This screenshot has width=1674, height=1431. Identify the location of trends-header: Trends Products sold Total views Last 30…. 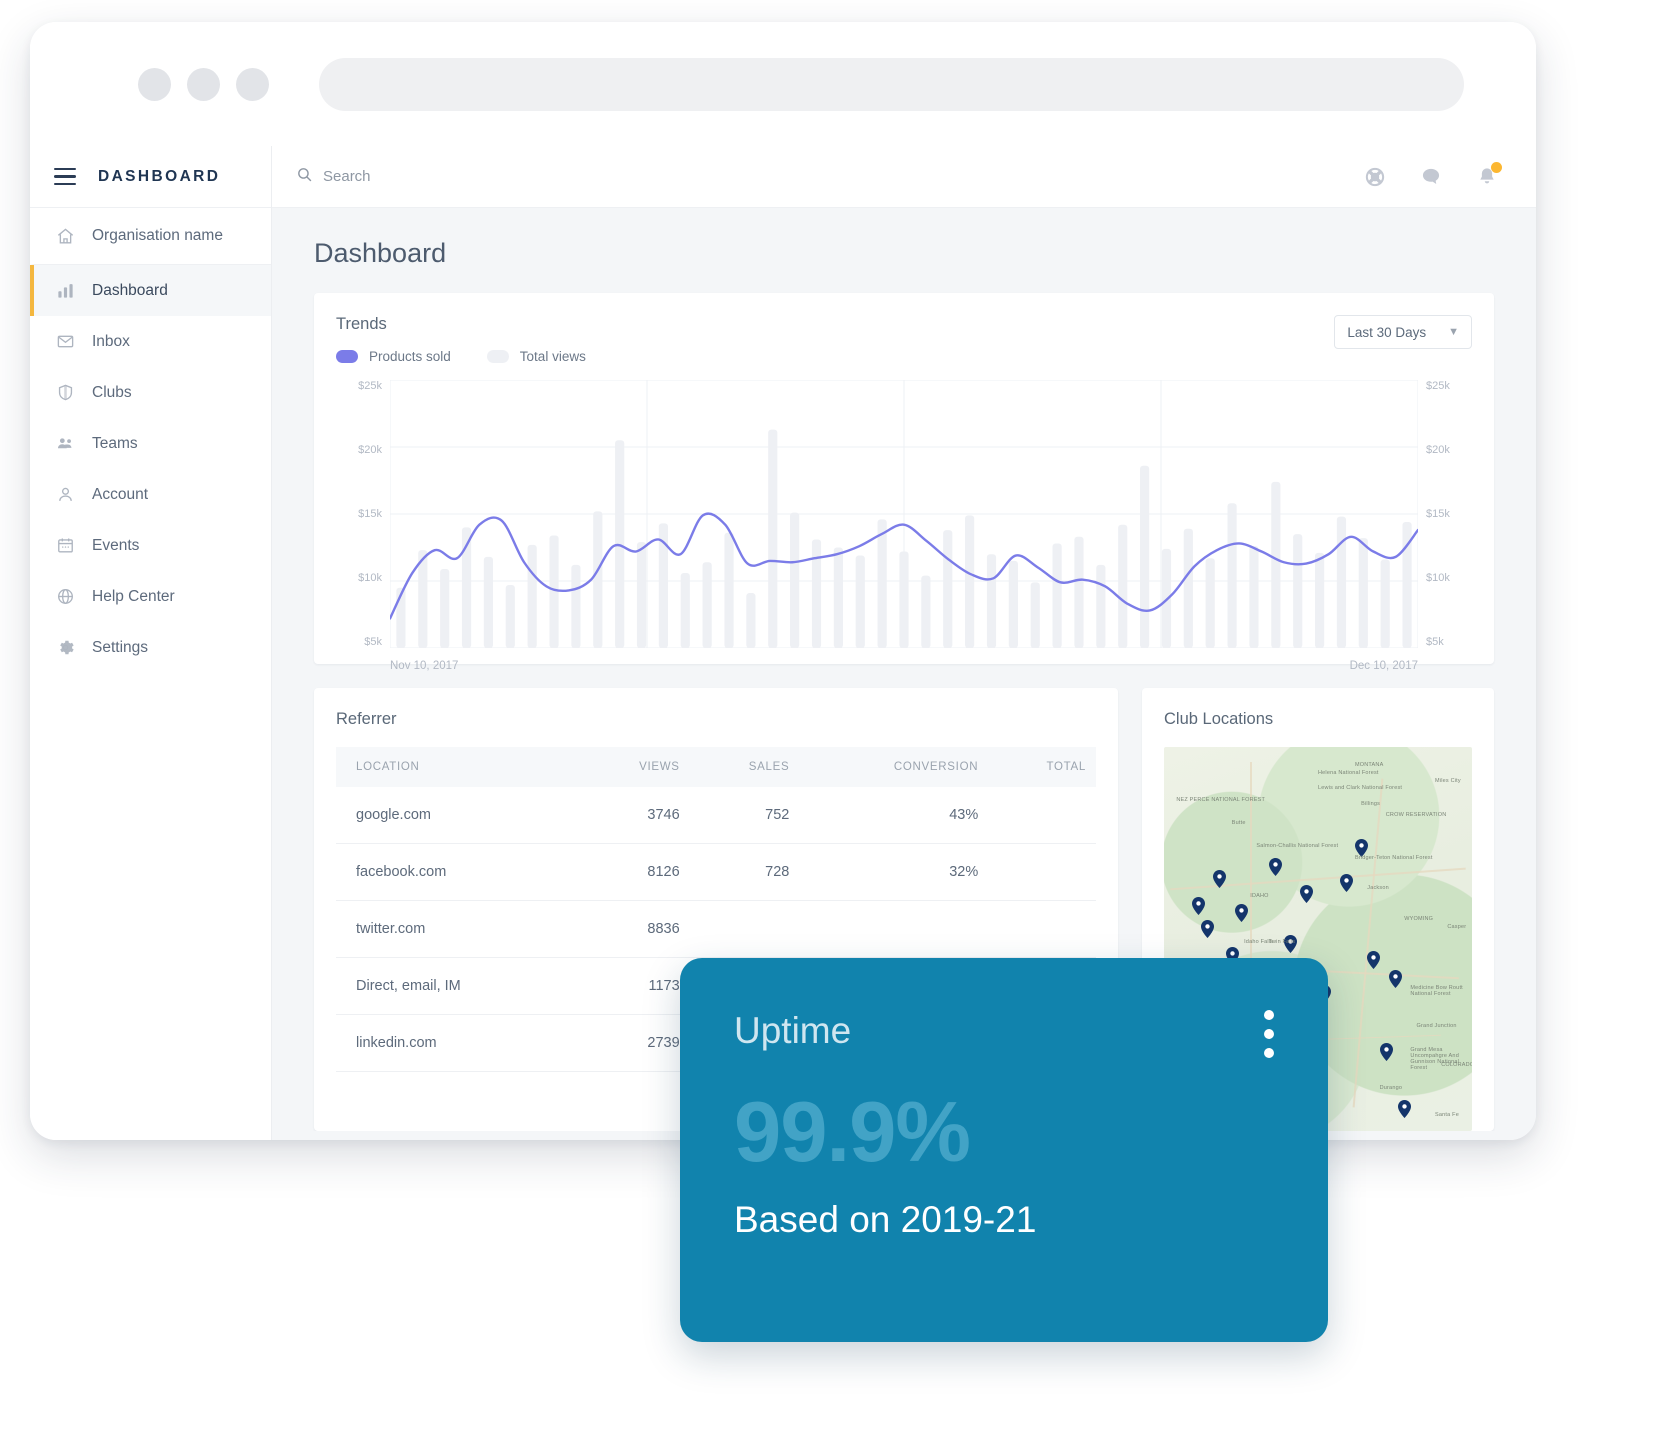
(904, 339).